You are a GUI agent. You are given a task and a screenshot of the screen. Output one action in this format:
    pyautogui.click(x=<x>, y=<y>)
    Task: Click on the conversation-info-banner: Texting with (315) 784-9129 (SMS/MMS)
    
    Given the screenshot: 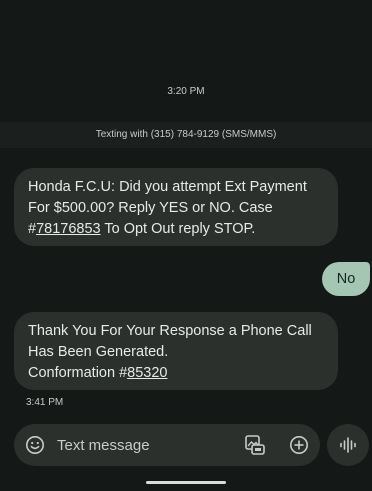 What is the action you would take?
    pyautogui.click(x=186, y=135)
    